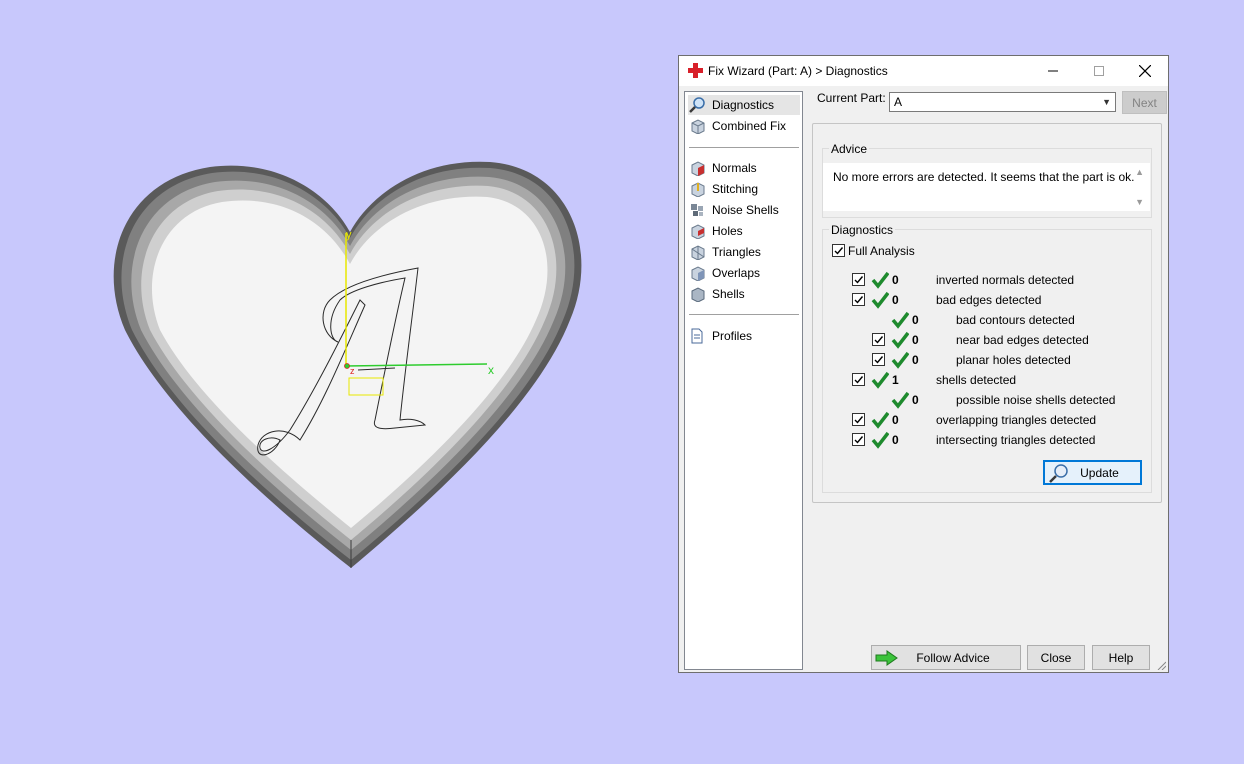 This screenshot has height=764, width=1244. I want to click on next-button: Next, so click(1144, 102).